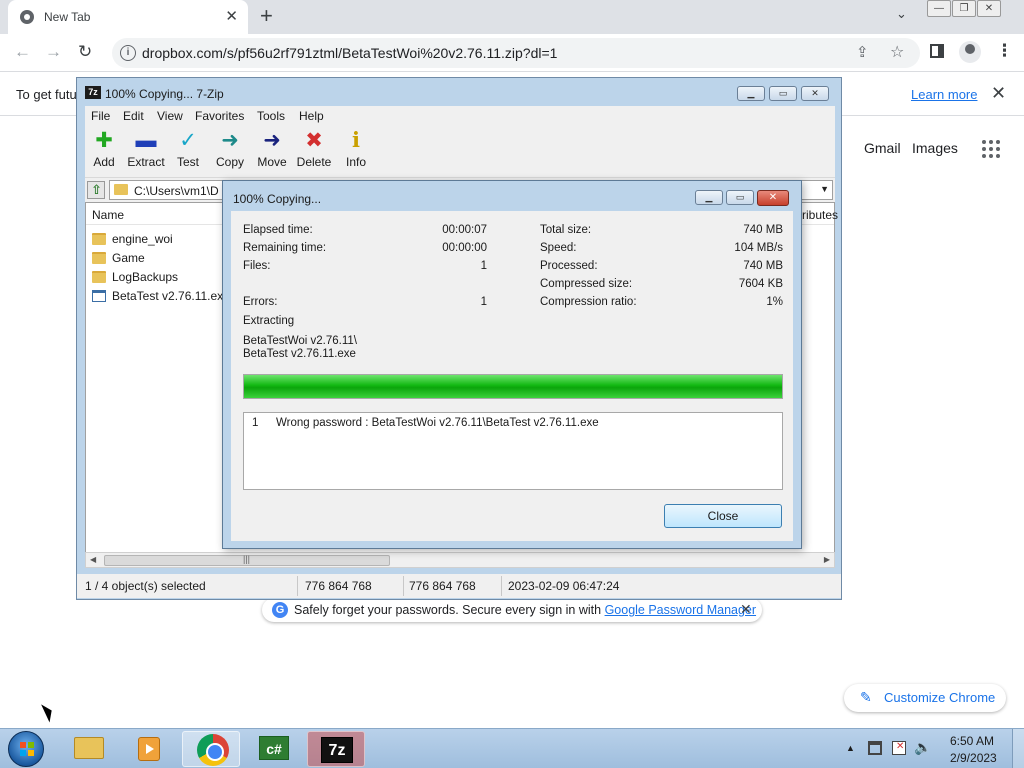 The image size is (1024, 768). I want to click on progress-bar-fill, so click(513, 386).